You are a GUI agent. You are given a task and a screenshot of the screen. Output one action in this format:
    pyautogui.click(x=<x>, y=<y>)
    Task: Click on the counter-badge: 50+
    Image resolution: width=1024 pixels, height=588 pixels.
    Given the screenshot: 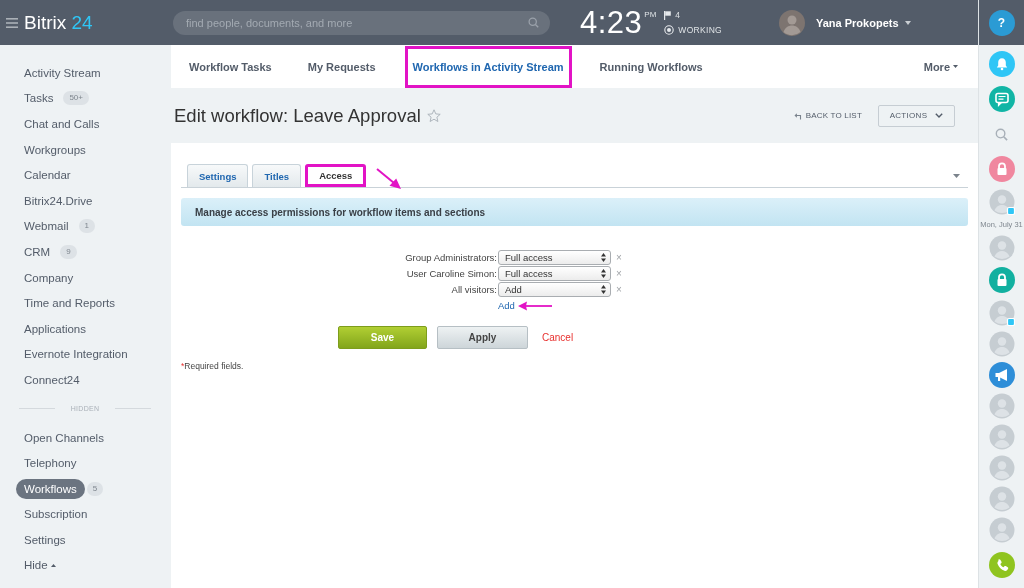 What is the action you would take?
    pyautogui.click(x=76, y=98)
    